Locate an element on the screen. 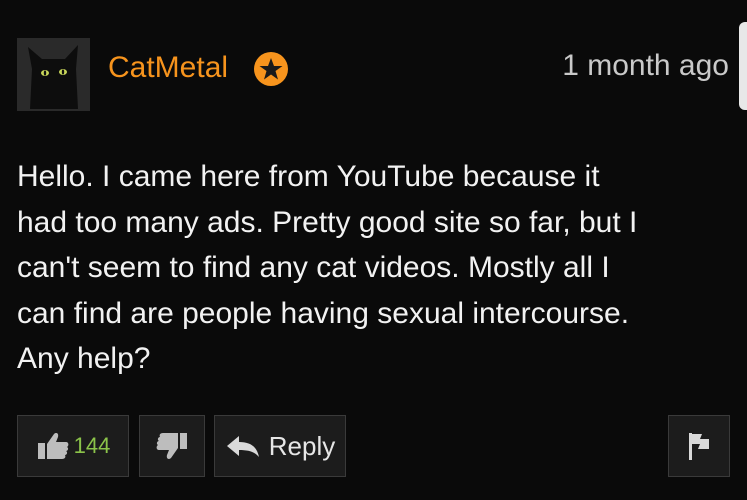  timestamp: 1 month ago is located at coordinates (645, 65).